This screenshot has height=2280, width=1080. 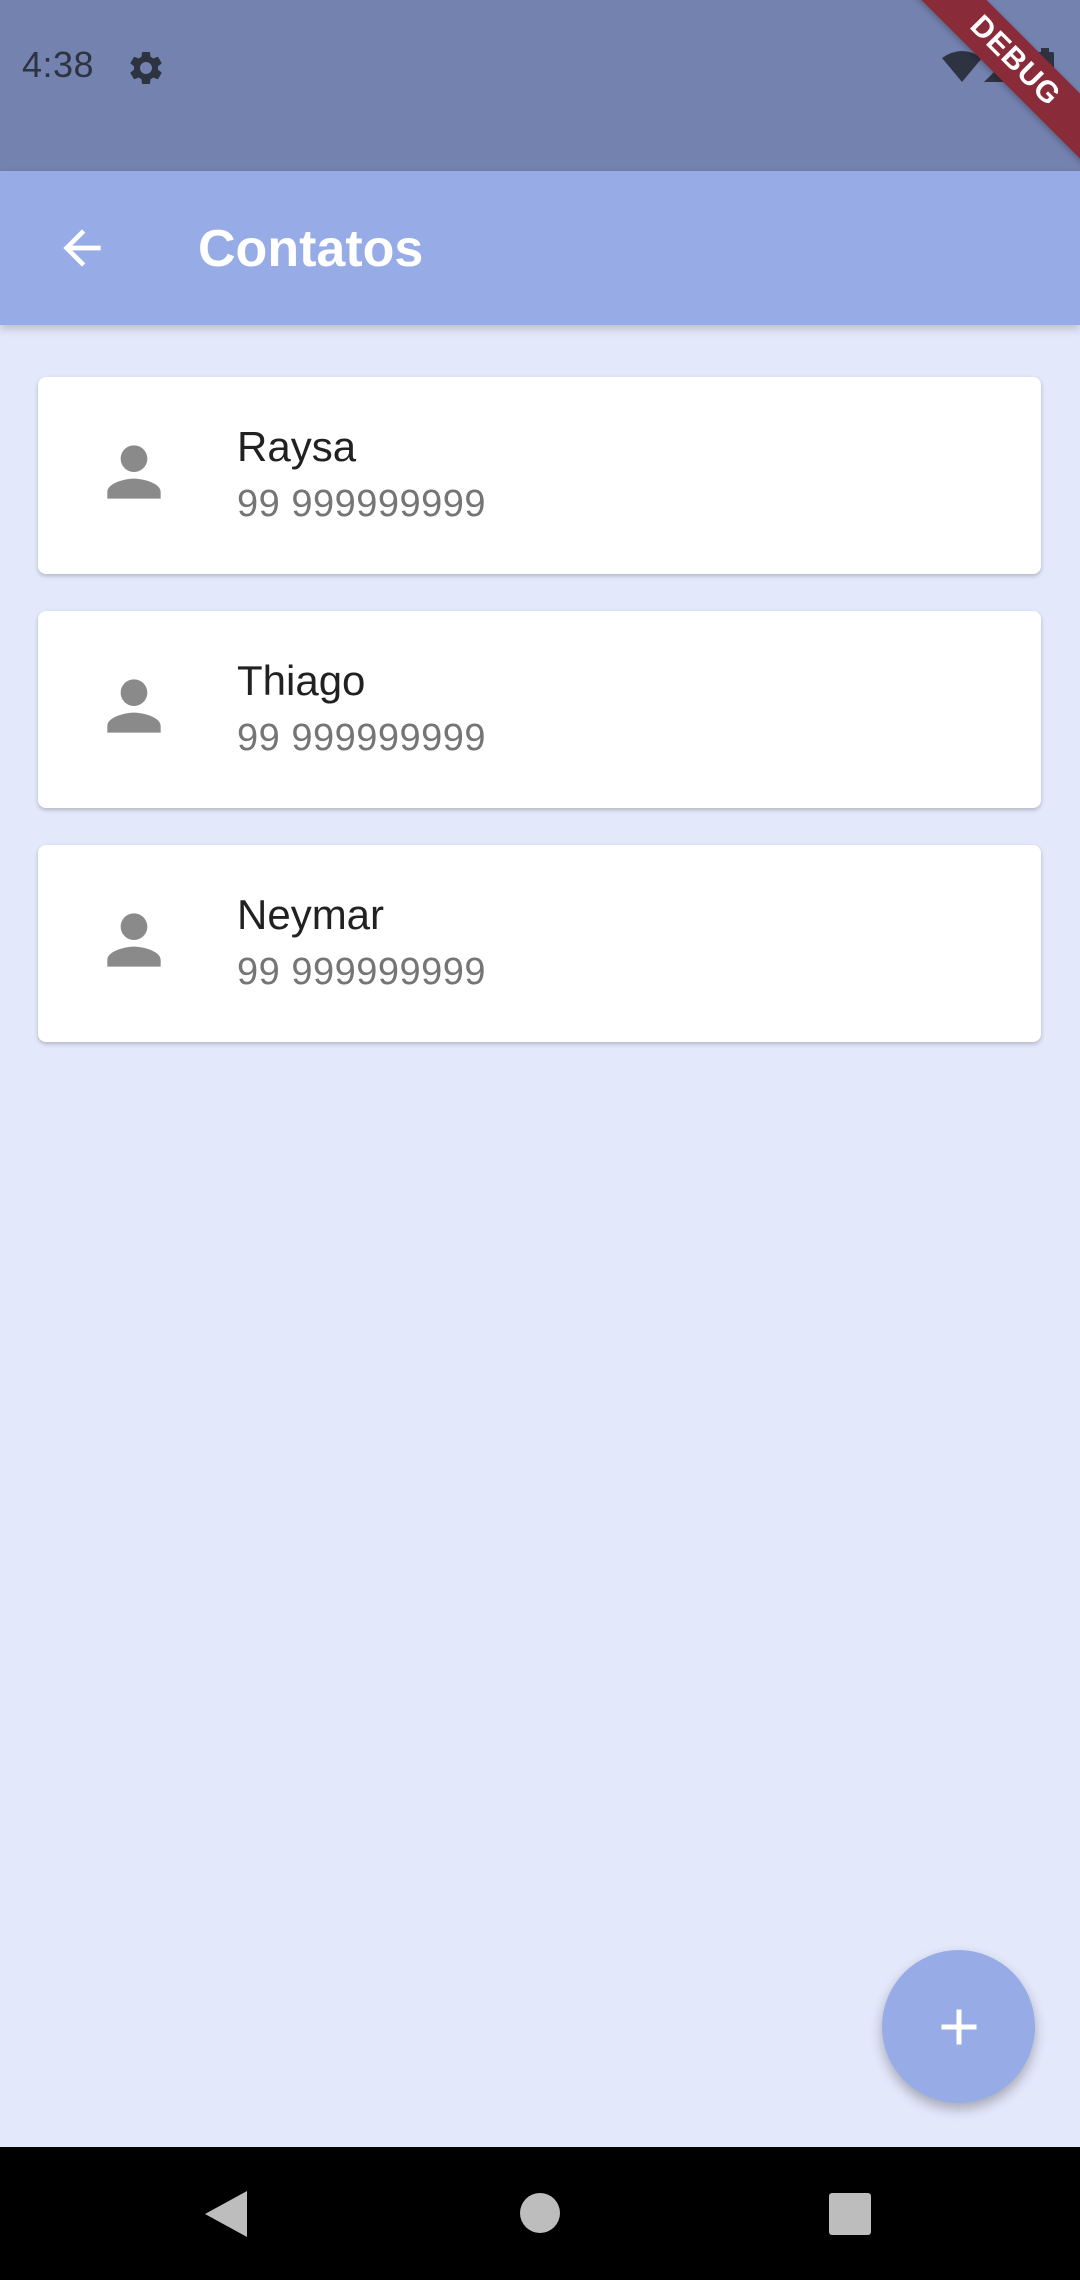 I want to click on contact-card: Neymar 99 999999999, so click(x=539, y=943).